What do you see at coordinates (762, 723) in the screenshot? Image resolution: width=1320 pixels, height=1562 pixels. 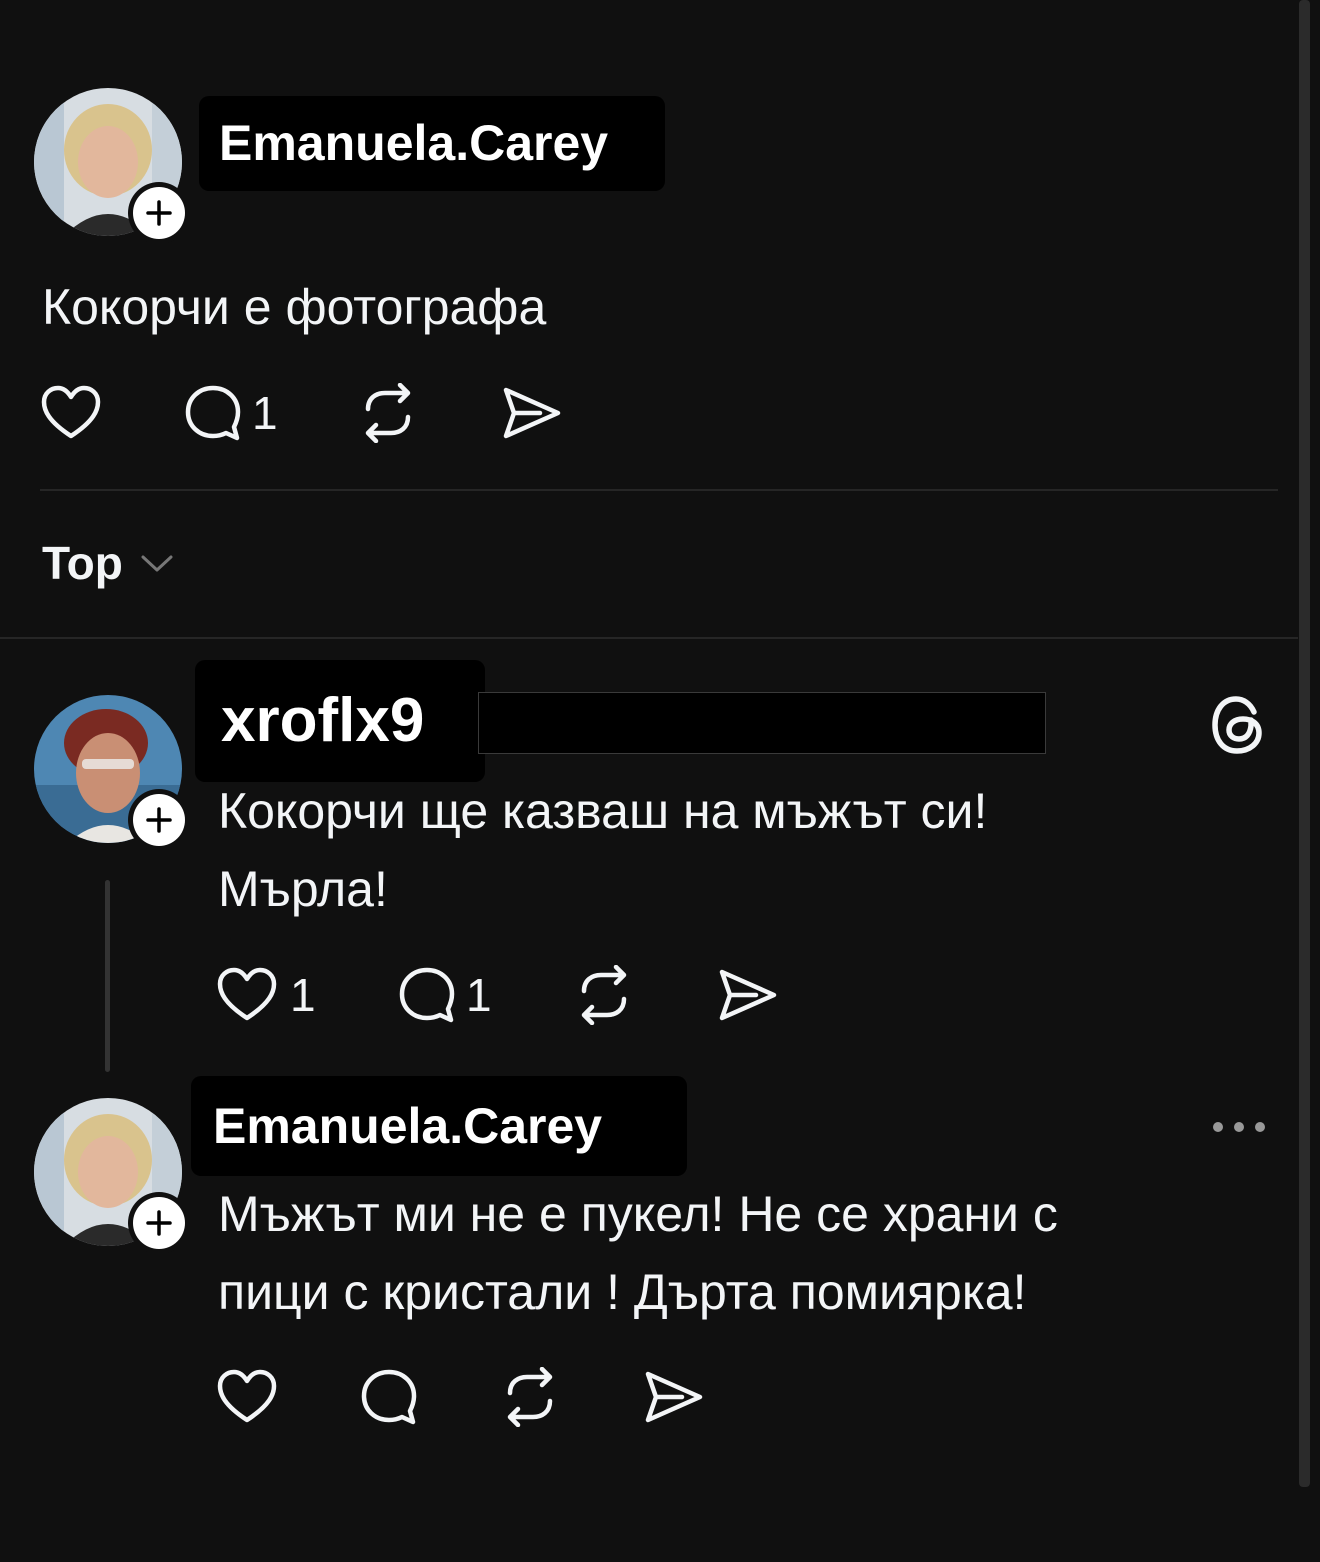 I see `redacted-area` at bounding box center [762, 723].